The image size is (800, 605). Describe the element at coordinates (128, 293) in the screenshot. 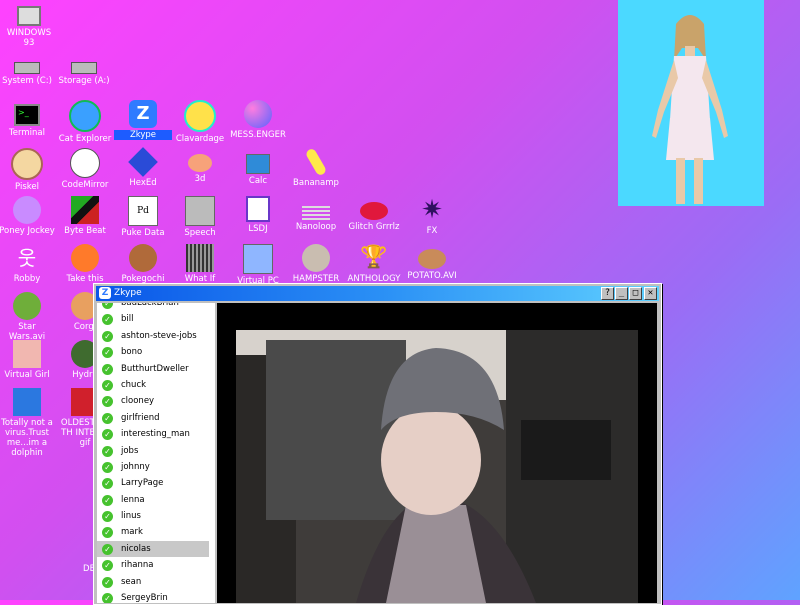

I see `window-title: Zkype` at that location.